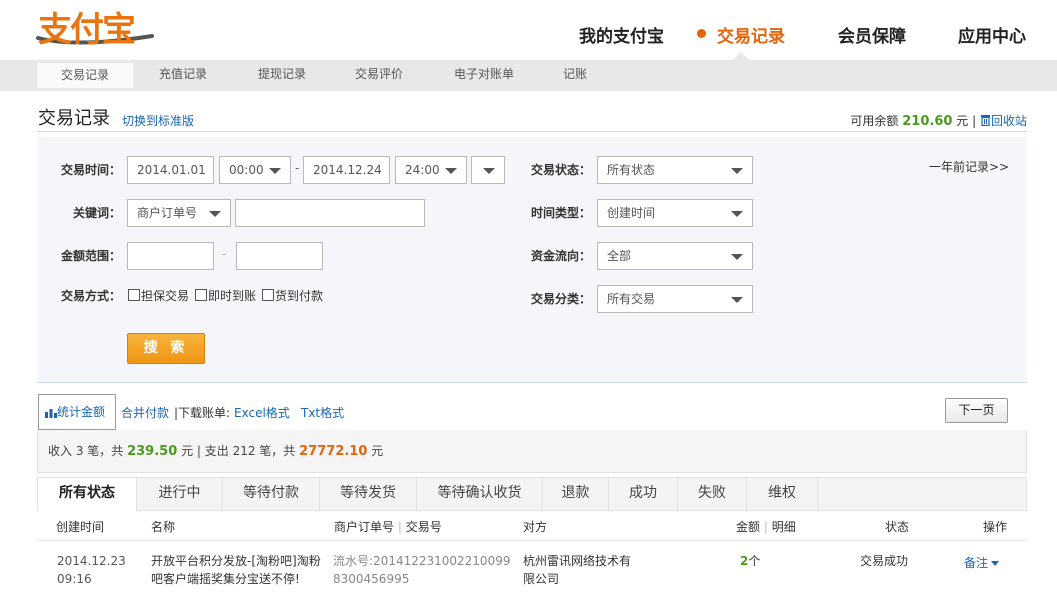 This screenshot has width=1057, height=602. Describe the element at coordinates (741, 56) in the screenshot. I see `active-caret-icon` at that location.